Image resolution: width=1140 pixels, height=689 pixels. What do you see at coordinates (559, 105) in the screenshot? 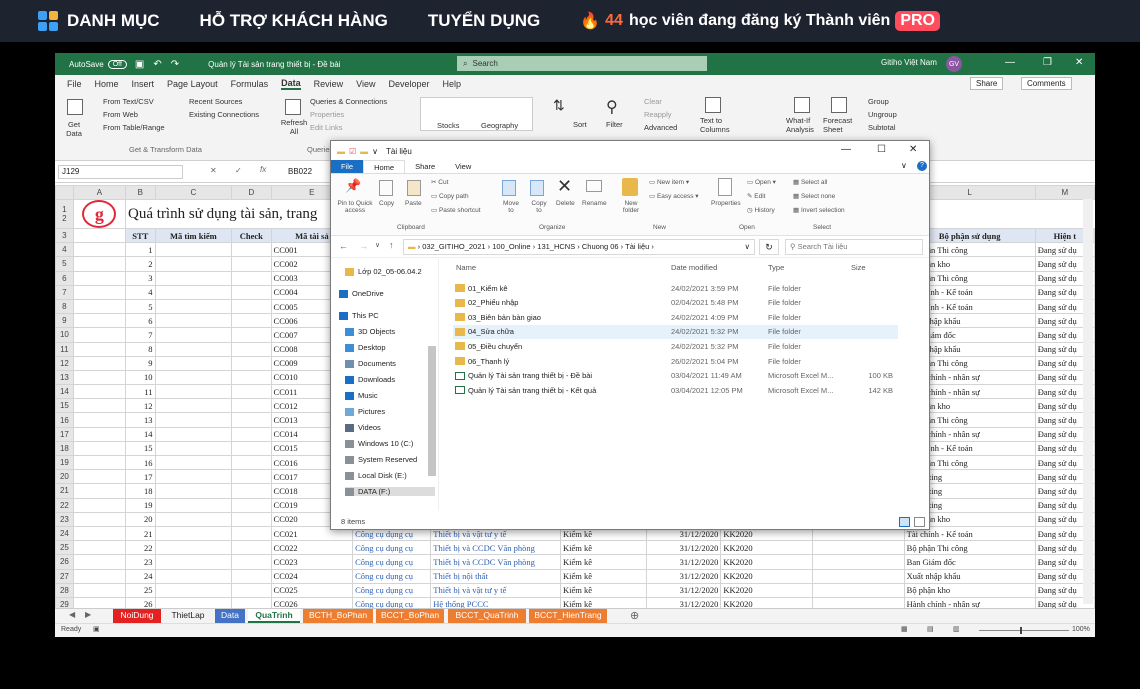
I see `sort-az-icon: ⇅` at bounding box center [559, 105].